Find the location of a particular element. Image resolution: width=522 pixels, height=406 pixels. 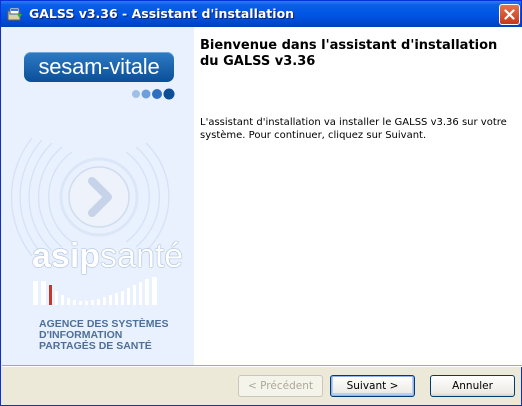

back-button: < Précédent is located at coordinates (280, 386).